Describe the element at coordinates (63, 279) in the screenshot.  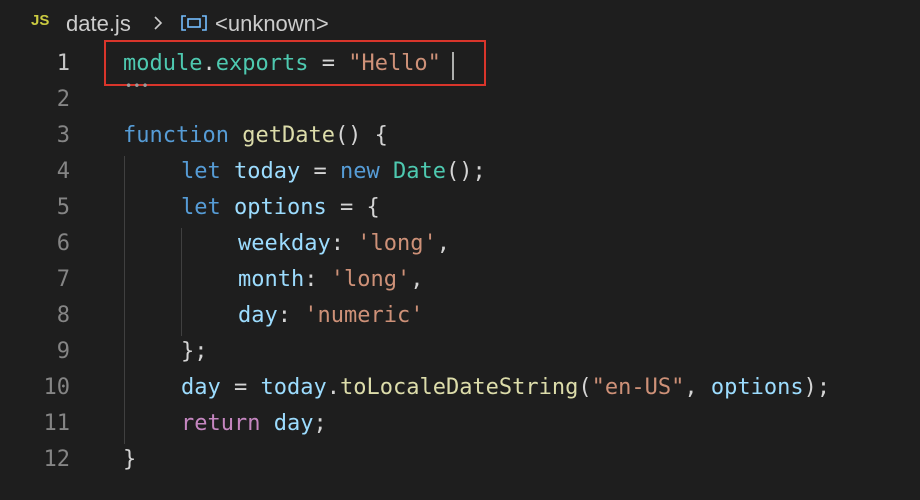
I see `line-number: 7` at that location.